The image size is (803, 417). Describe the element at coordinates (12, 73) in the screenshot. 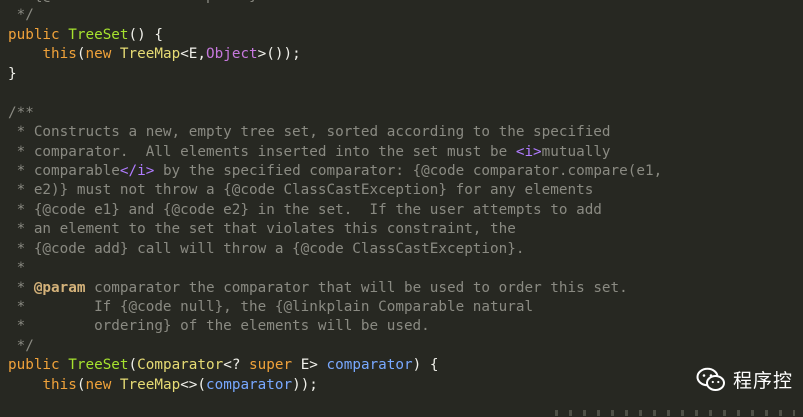

I see `code-token: }` at that location.